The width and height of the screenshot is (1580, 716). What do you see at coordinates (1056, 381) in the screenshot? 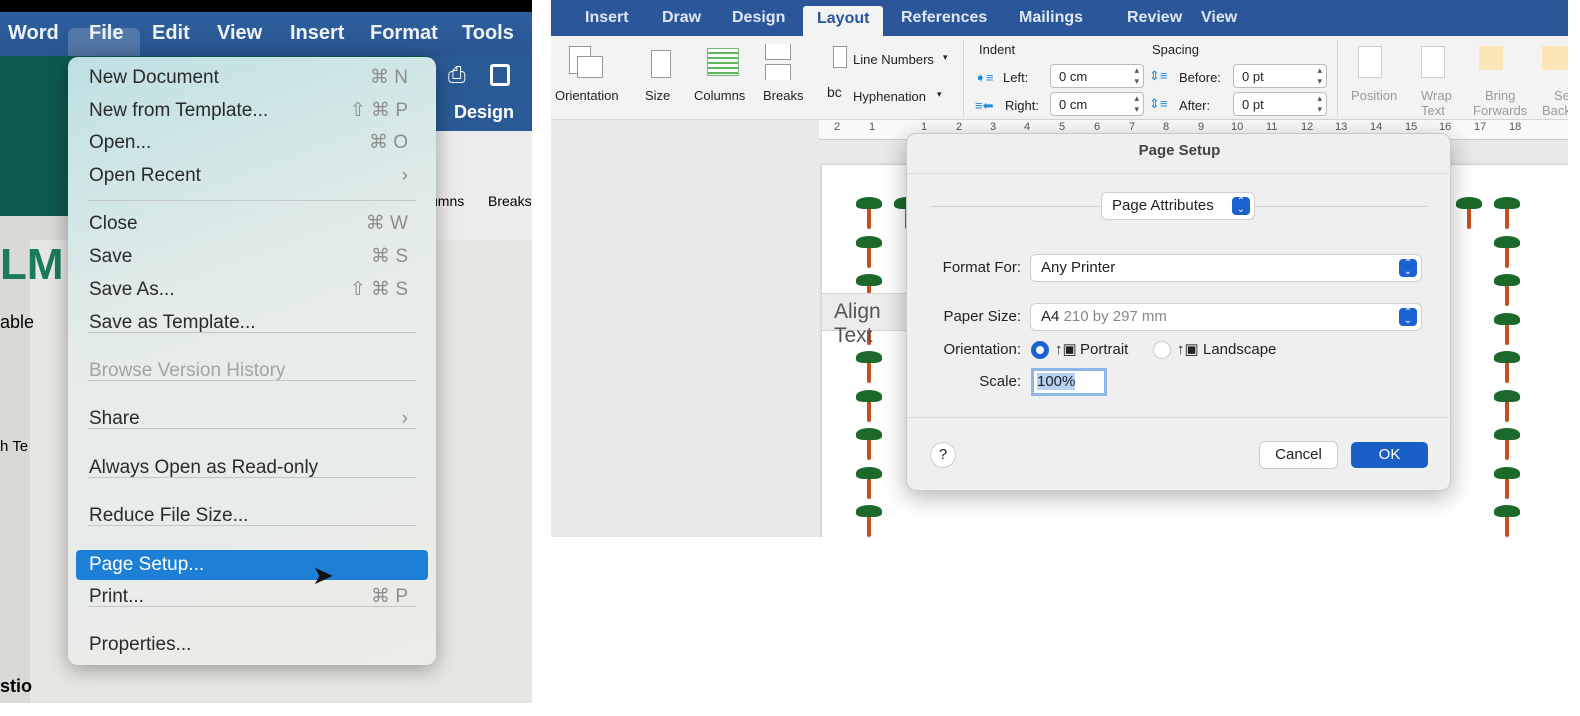
I see `scale-value: 100%` at bounding box center [1056, 381].